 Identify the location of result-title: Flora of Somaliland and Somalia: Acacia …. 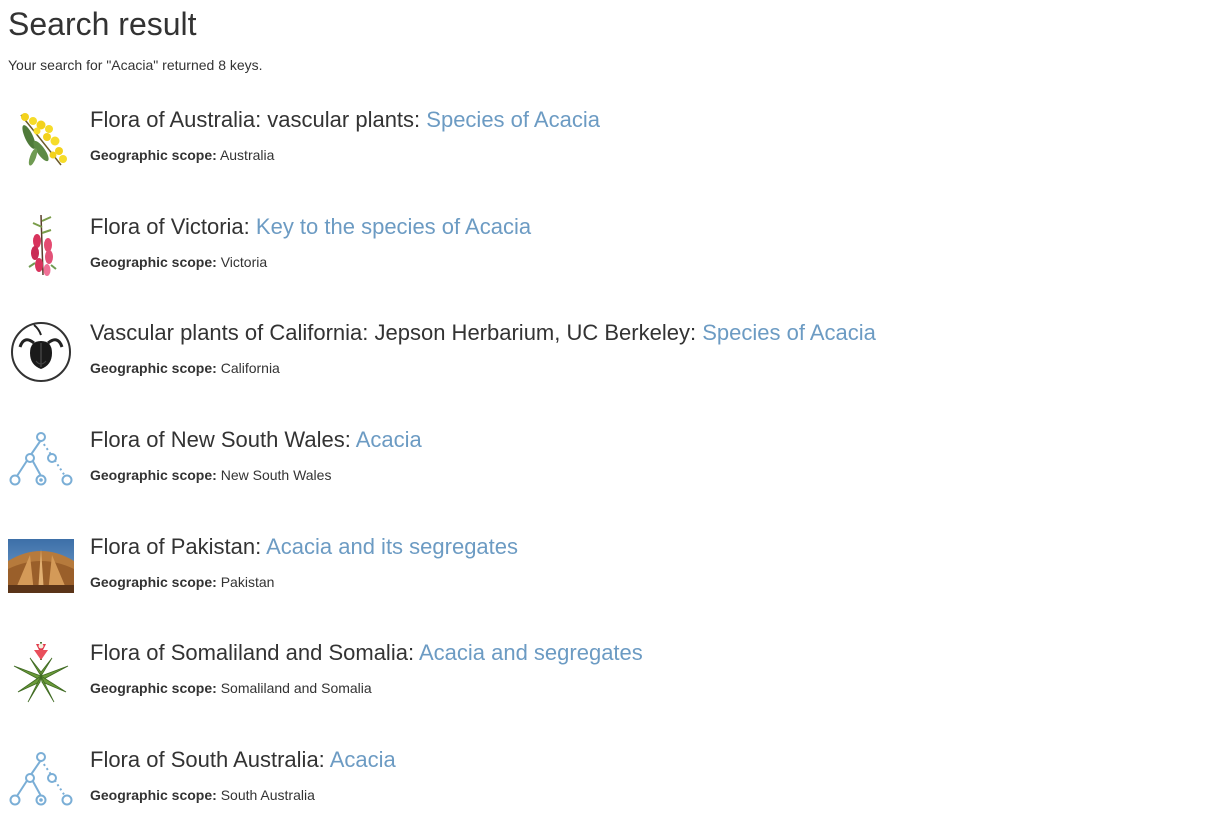
(366, 653).